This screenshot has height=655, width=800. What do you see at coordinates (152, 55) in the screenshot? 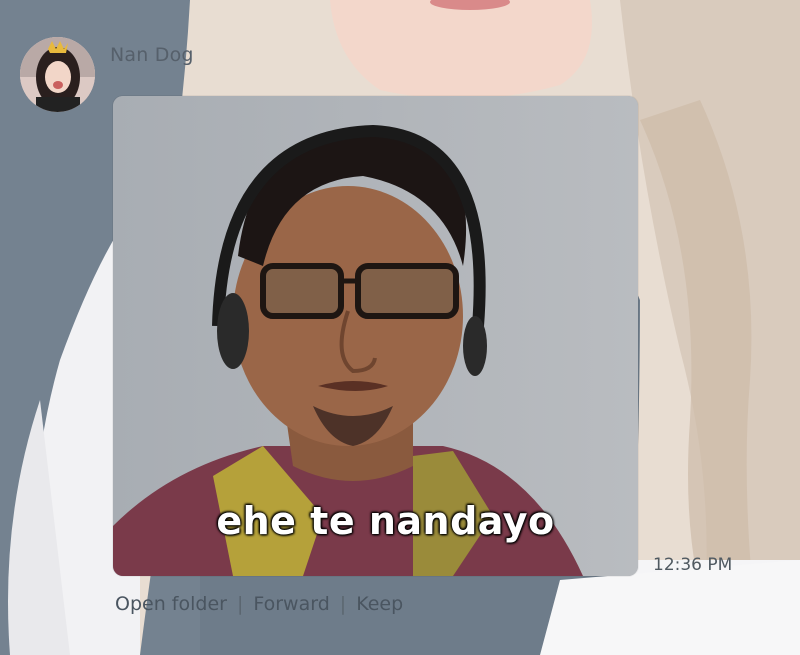
I see `sender-name: Nan Dog` at bounding box center [152, 55].